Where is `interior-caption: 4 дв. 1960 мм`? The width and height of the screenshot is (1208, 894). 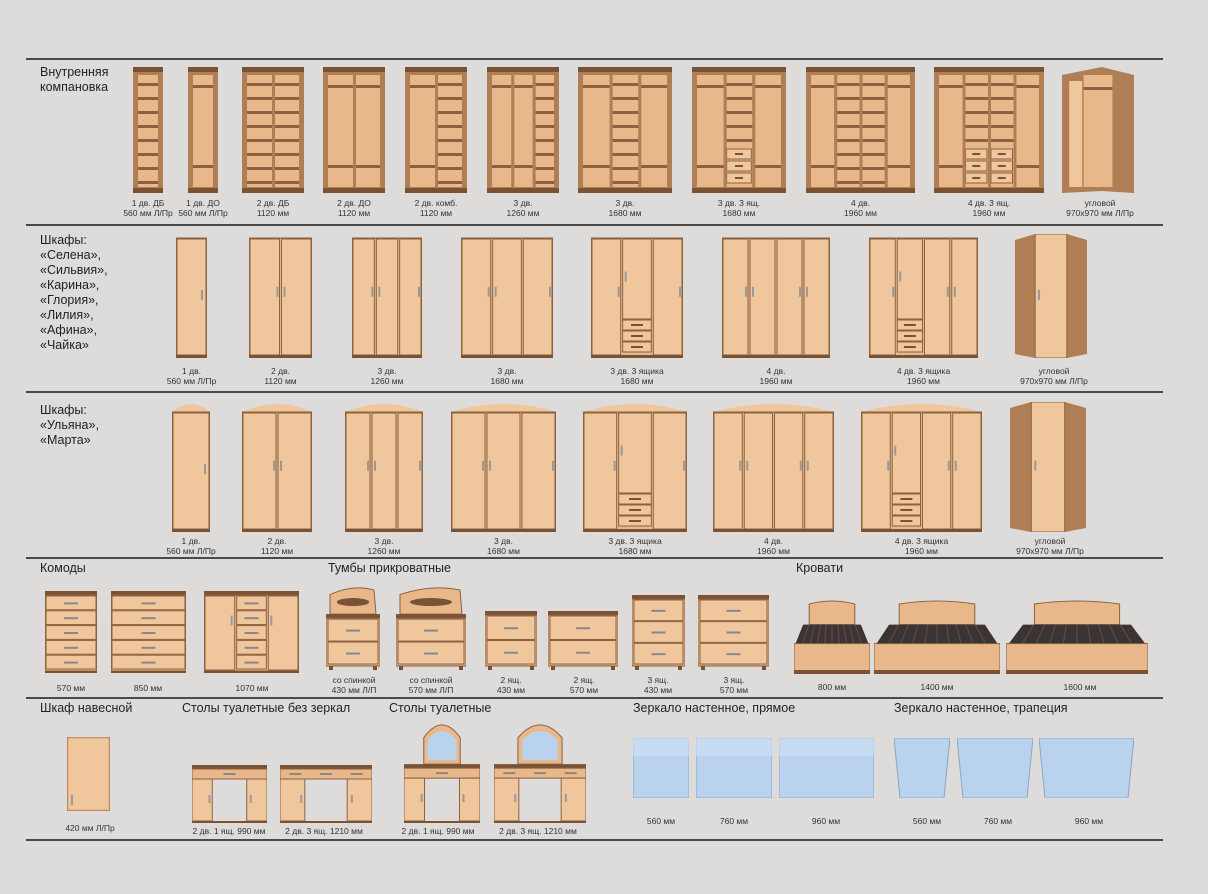
interior-caption: 4 дв. 1960 мм is located at coordinates (860, 208).